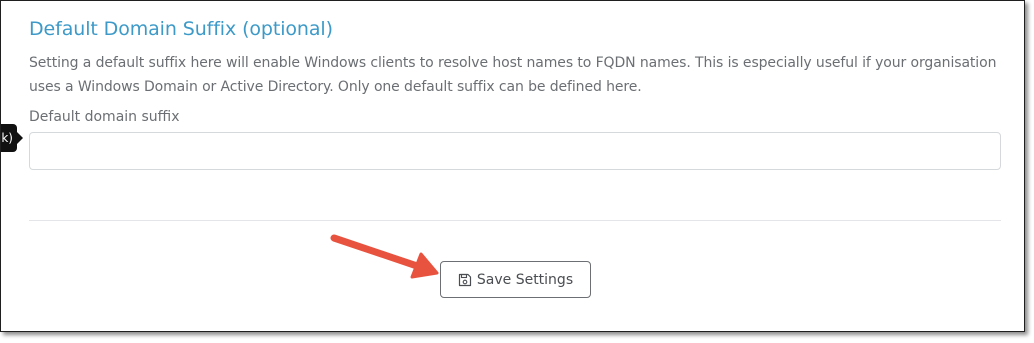 Image resolution: width=1034 pixels, height=343 pixels. I want to click on section-title: Default Domain Suffix (optional), so click(181, 29).